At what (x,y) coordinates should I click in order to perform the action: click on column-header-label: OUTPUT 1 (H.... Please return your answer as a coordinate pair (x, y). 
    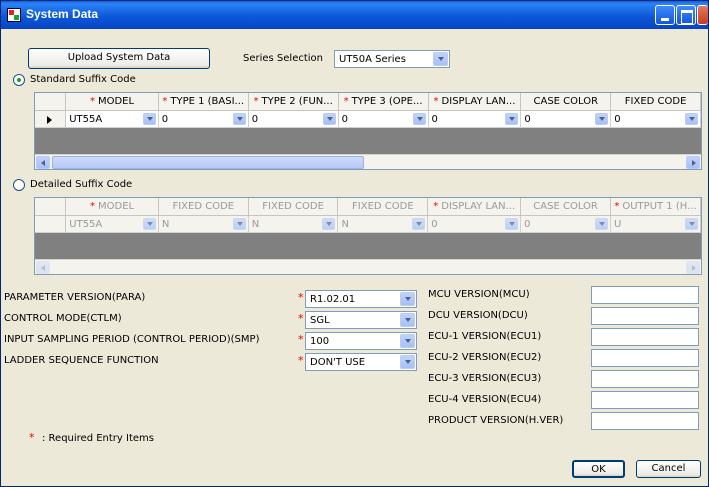
    Looking at the image, I should click on (659, 206).